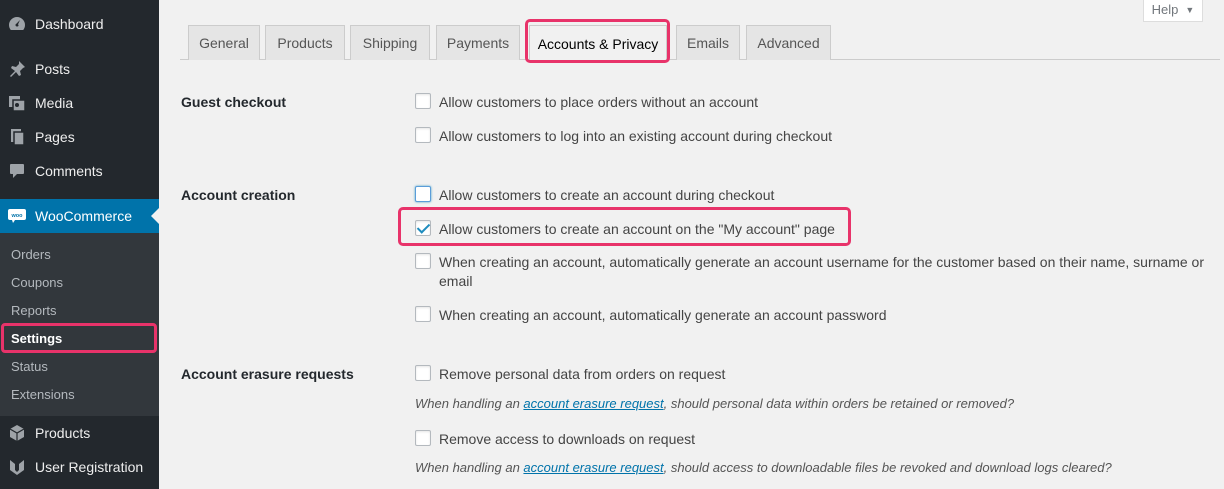 This screenshot has width=1224, height=489. What do you see at coordinates (89, 467) in the screenshot?
I see `menu-label: User Registration` at bounding box center [89, 467].